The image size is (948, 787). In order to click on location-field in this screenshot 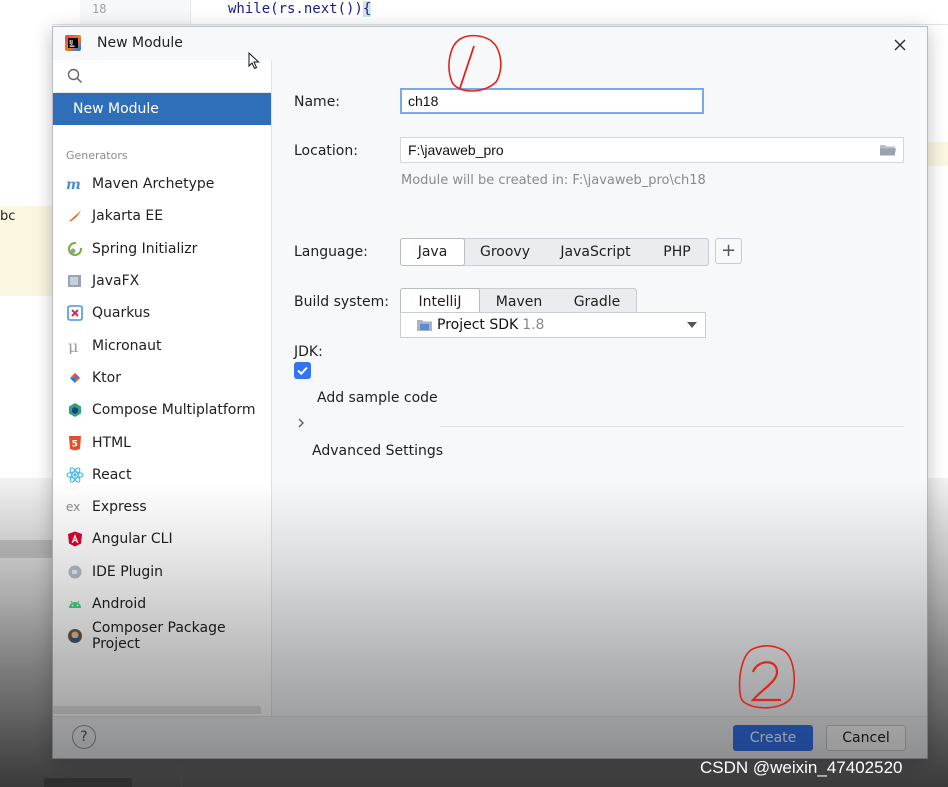, I will do `click(652, 150)`.